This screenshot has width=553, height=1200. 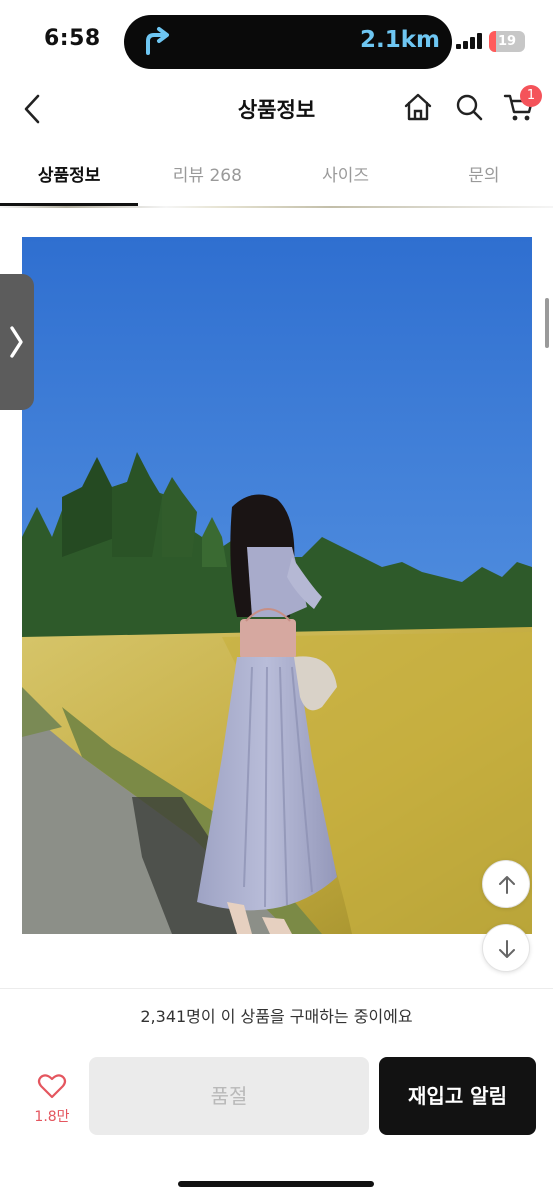 What do you see at coordinates (484, 178) in the screenshot?
I see `tab-inquiry: 문의` at bounding box center [484, 178].